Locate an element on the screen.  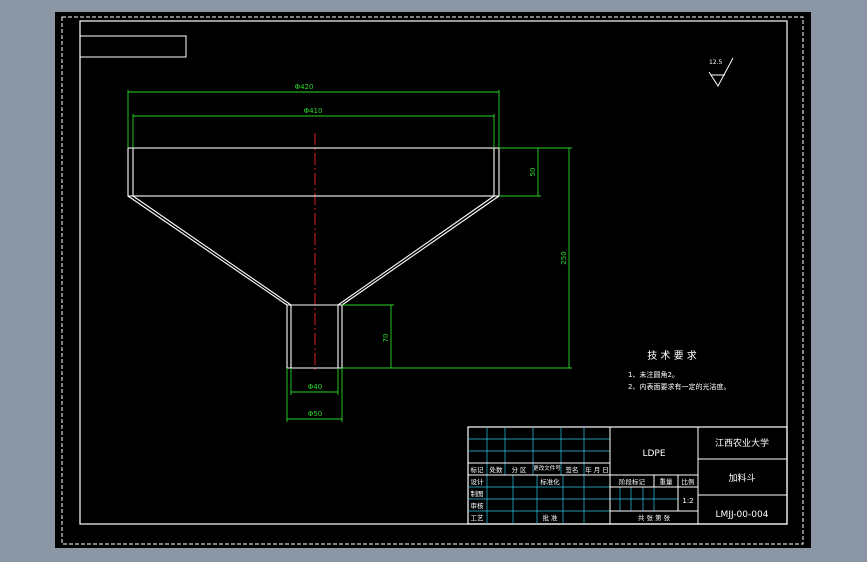
dim-spout-inner-diameter: Φ40 is located at coordinates (315, 387).